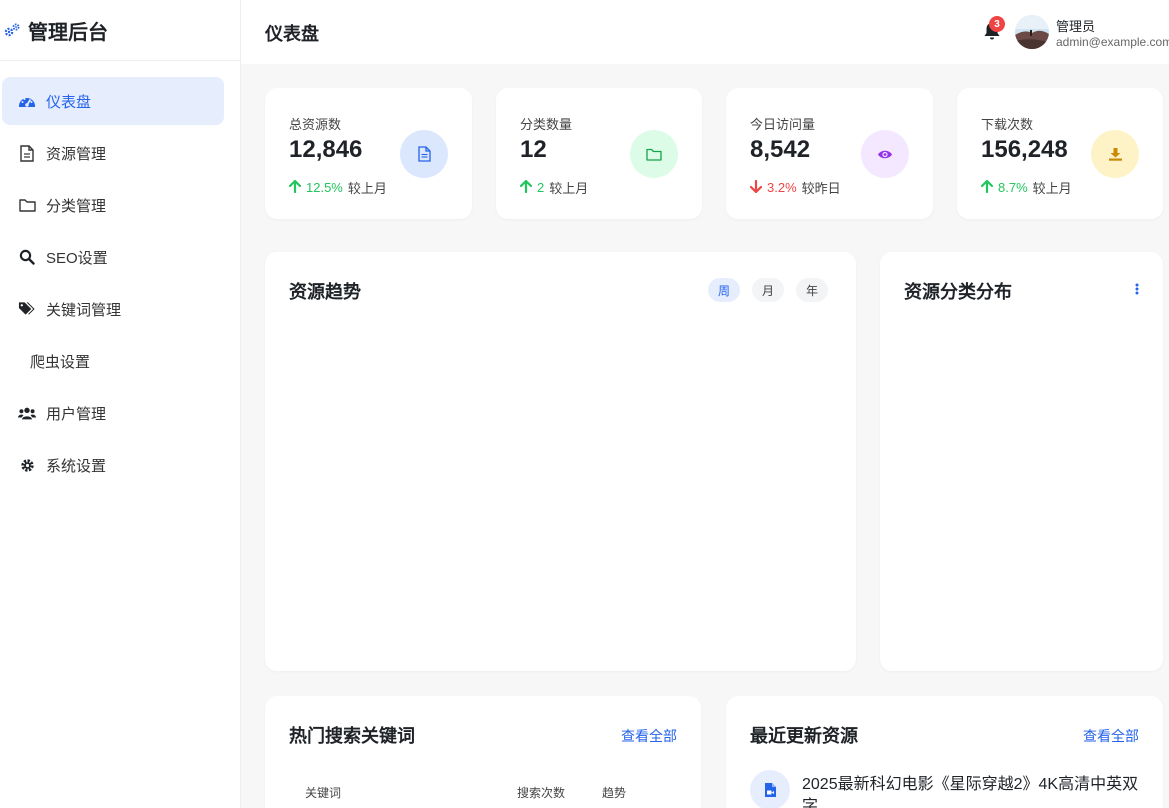  I want to click on sidebar-item-label: 爬虫设置, so click(60, 362).